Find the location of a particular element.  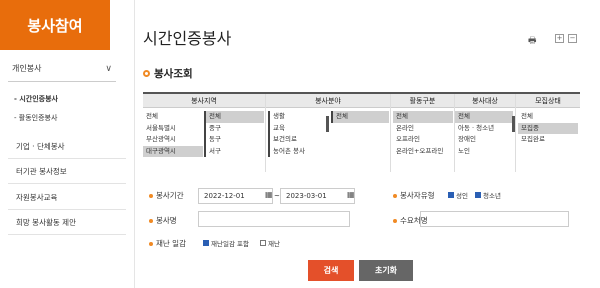

adult-checkbox: 성인 is located at coordinates (458, 195).